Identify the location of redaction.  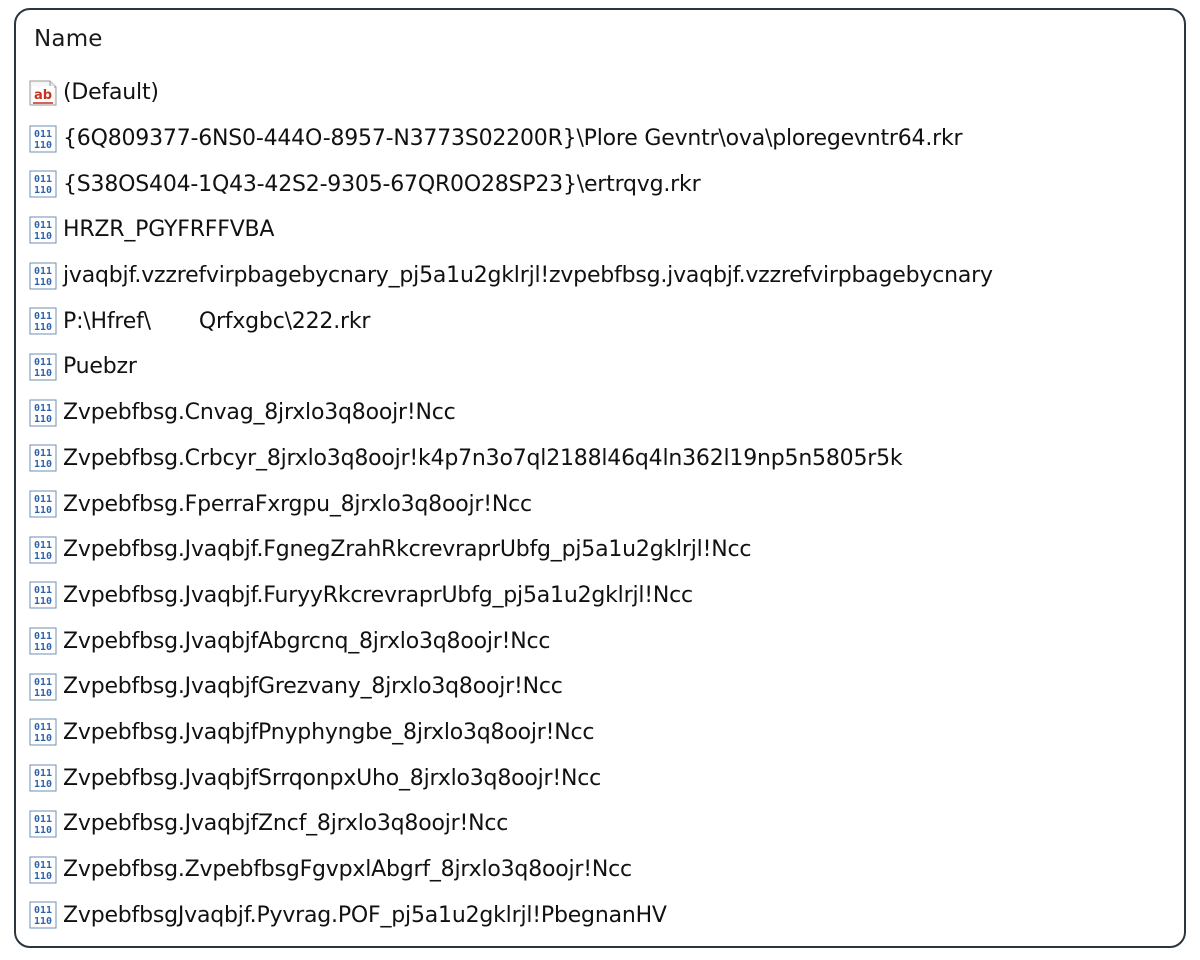
(174, 321).